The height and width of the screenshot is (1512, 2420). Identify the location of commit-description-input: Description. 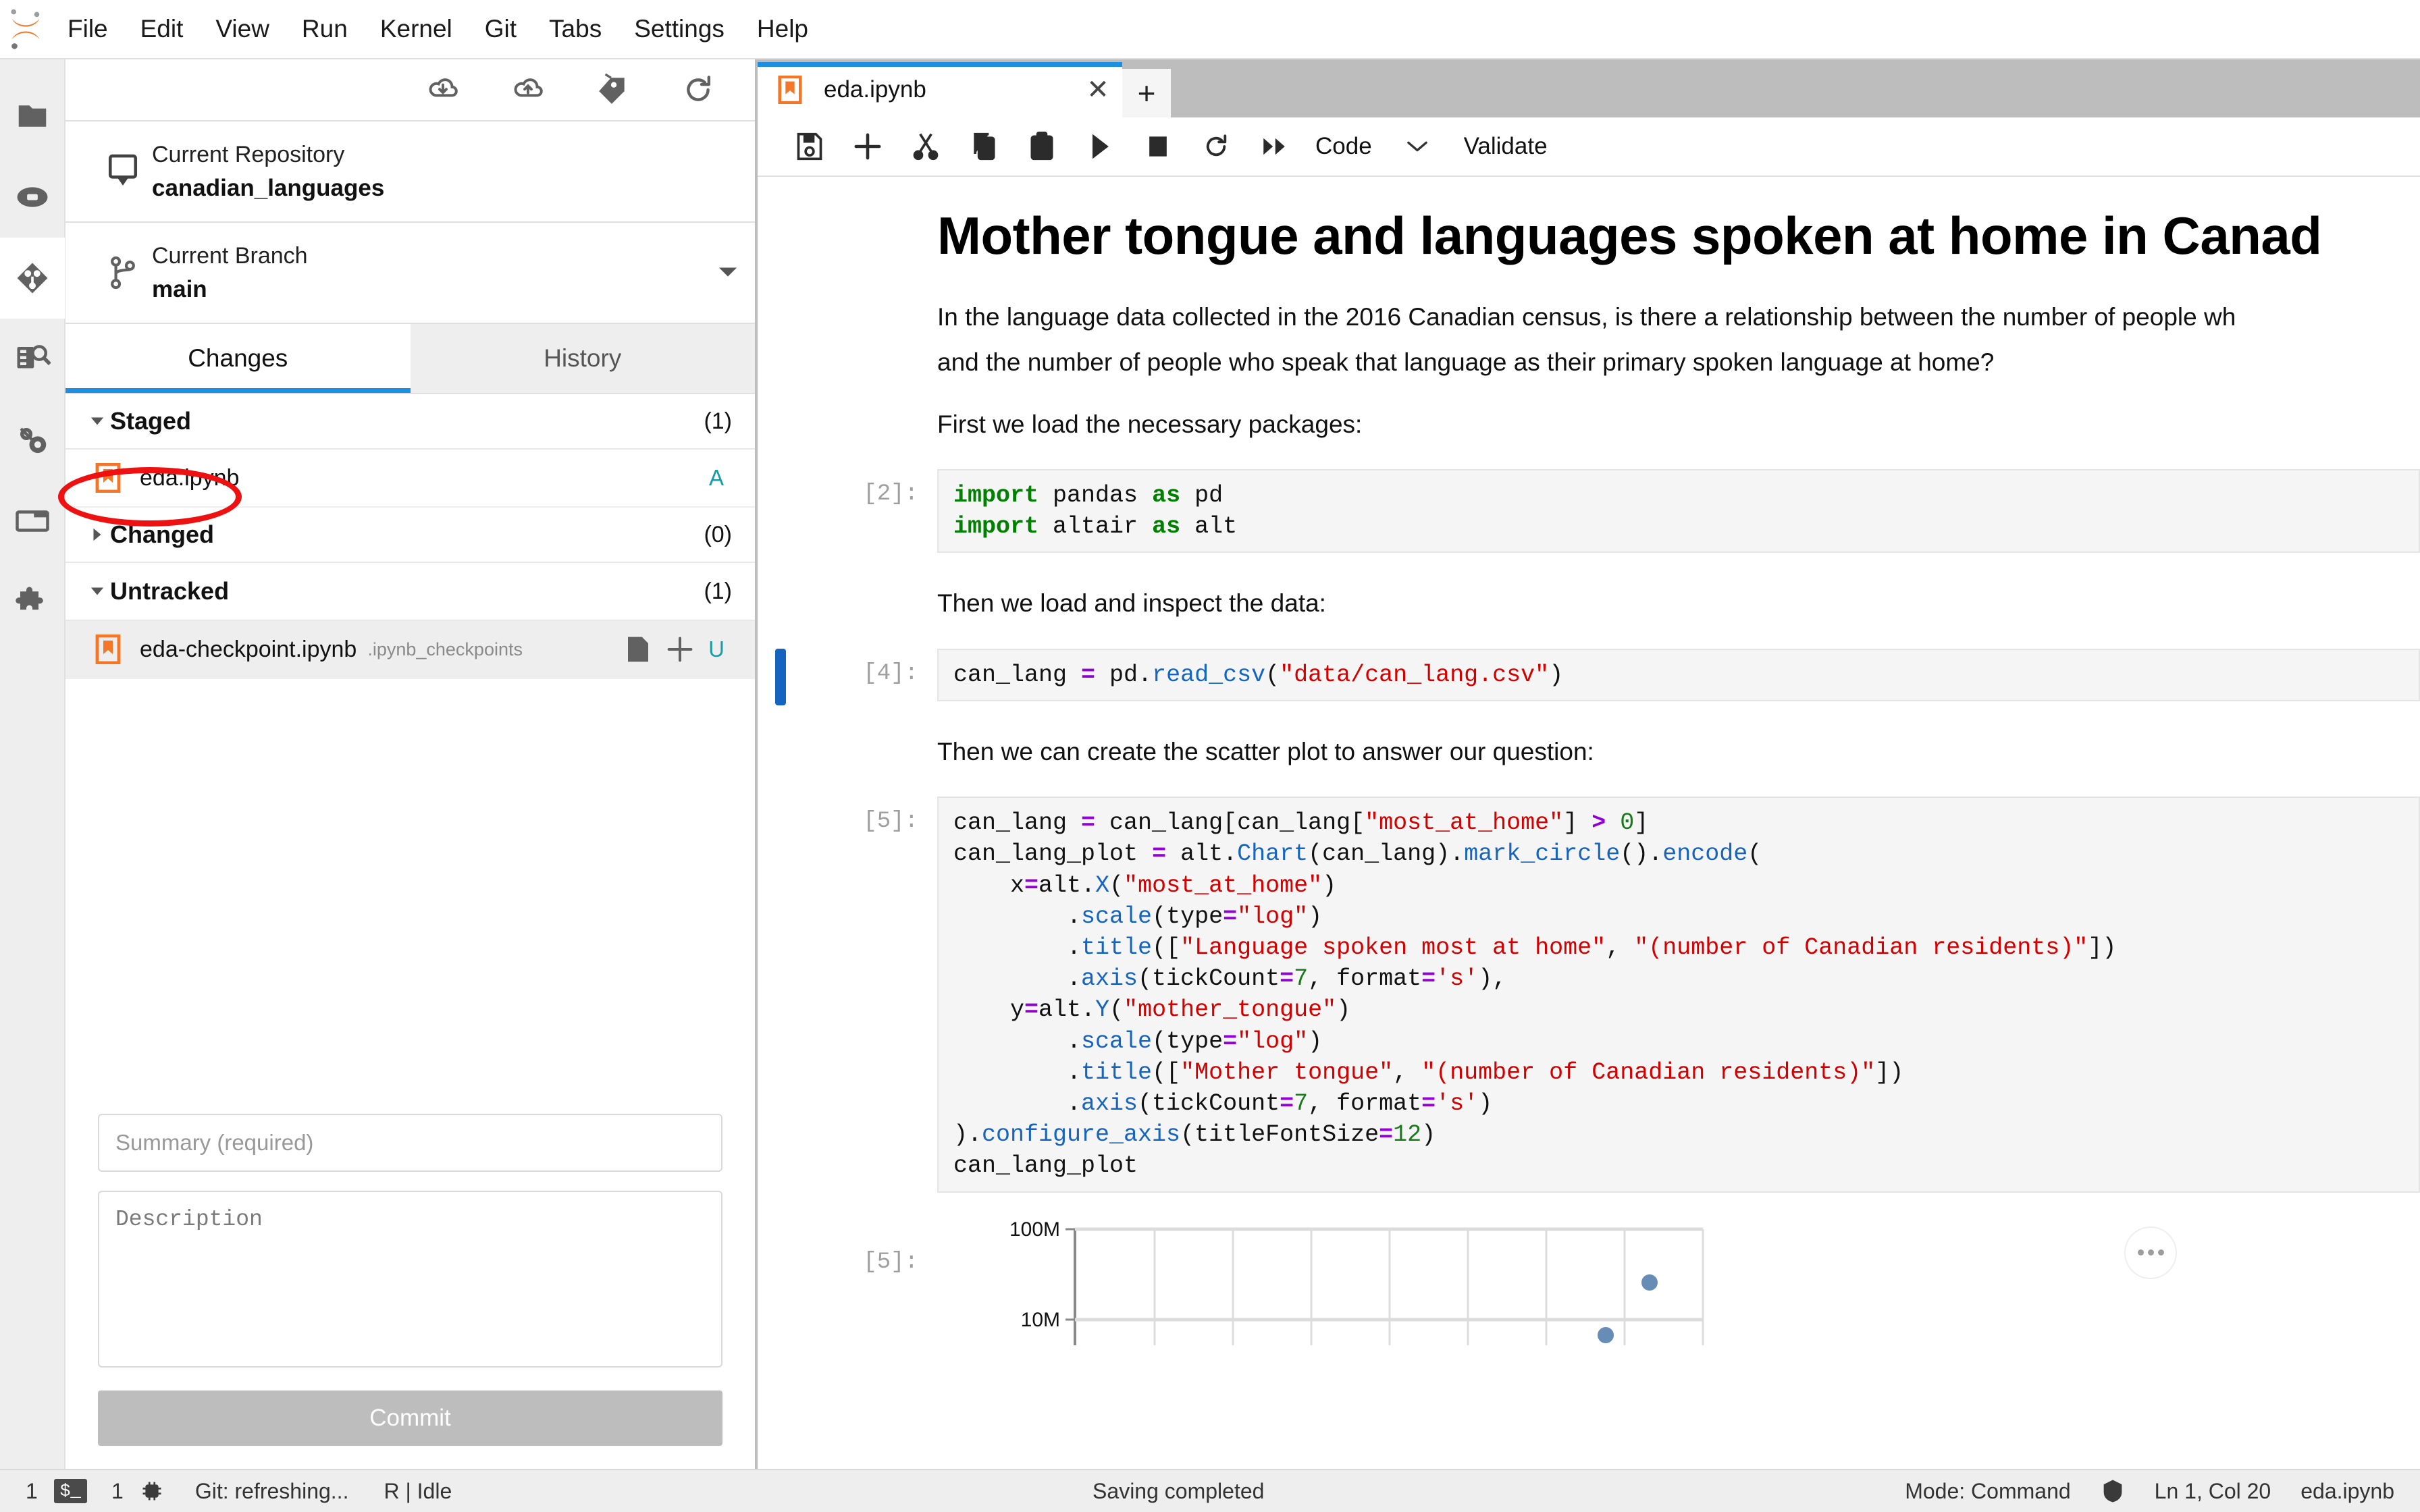
(410, 1279).